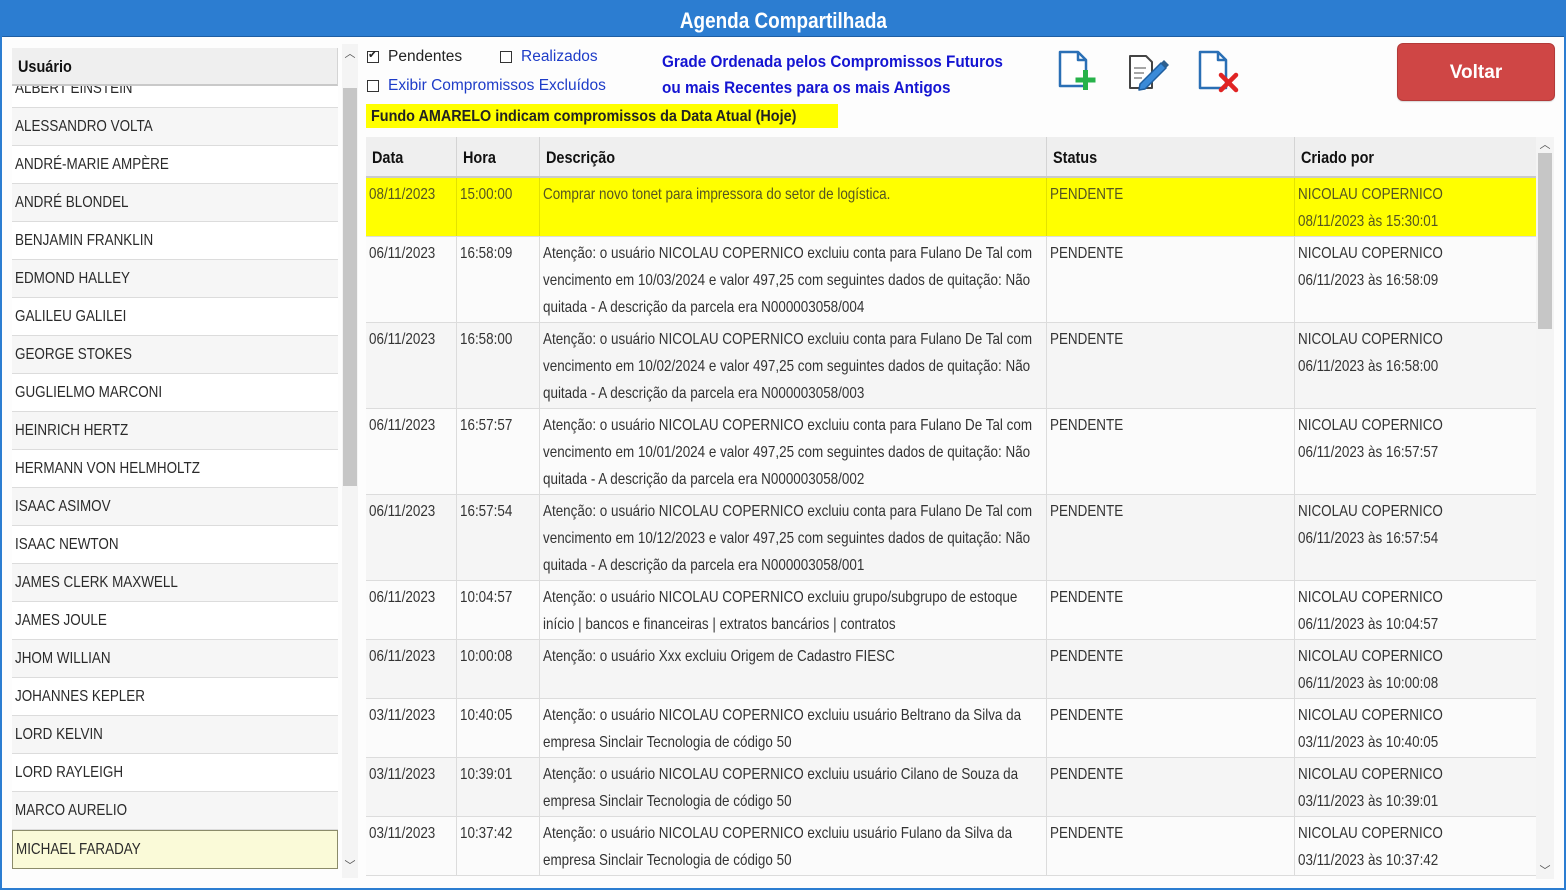 This screenshot has width=1566, height=890. Describe the element at coordinates (1220, 72) in the screenshot. I see `delete-appointment-button` at that location.